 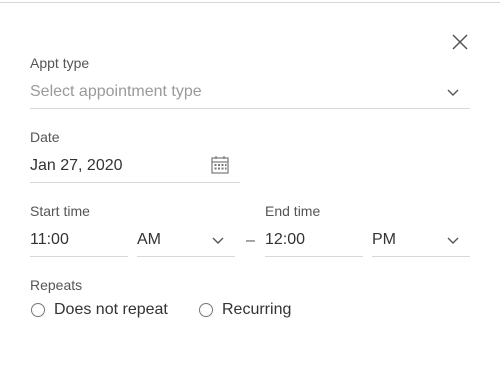 I want to click on appt-type-label: Appt type, so click(x=60, y=63).